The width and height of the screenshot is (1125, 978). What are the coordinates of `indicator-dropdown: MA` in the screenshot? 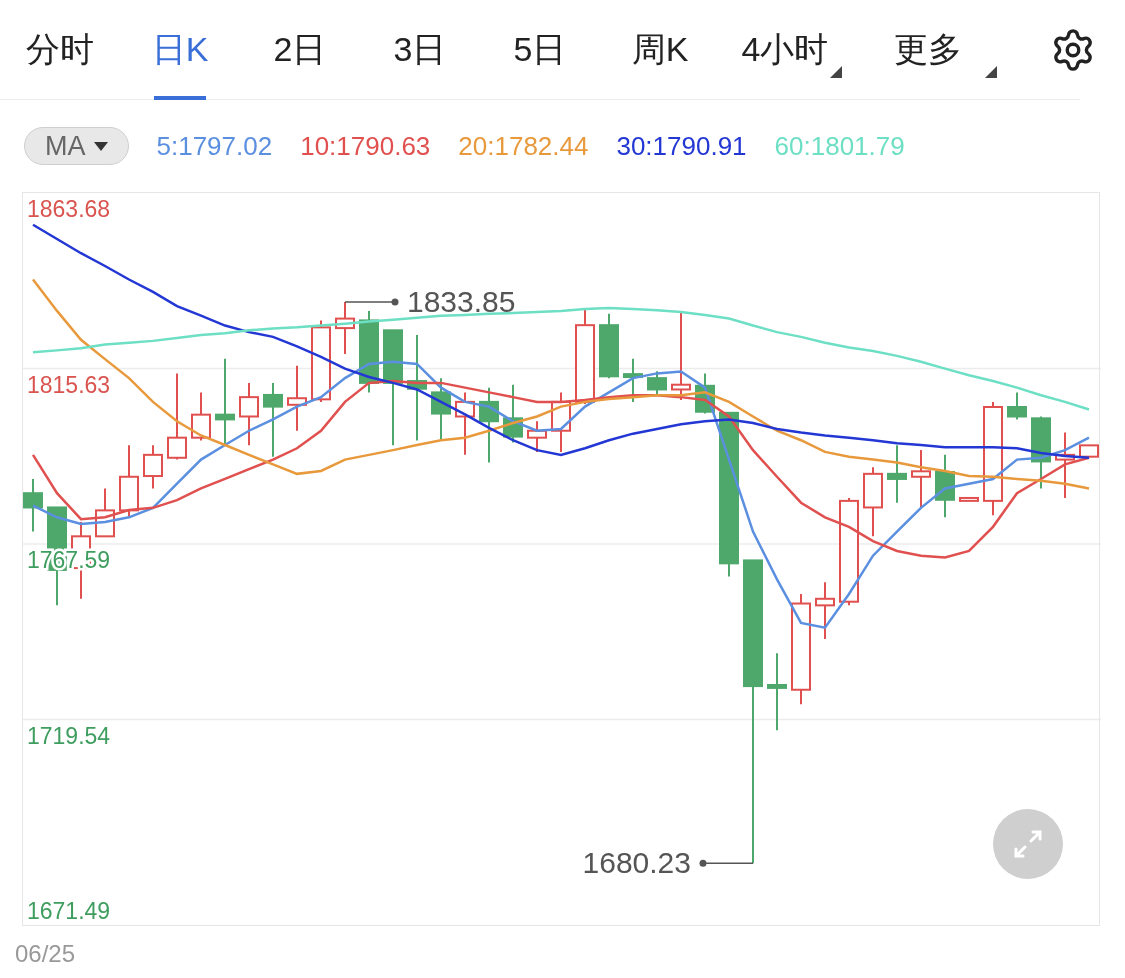 It's located at (76, 146).